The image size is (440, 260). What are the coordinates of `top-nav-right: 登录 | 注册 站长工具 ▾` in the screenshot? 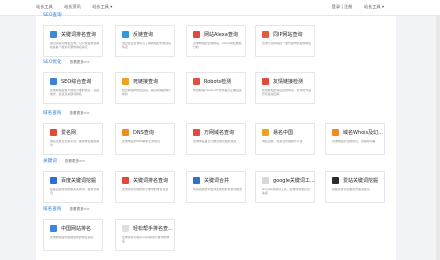 It's located at (363, 7).